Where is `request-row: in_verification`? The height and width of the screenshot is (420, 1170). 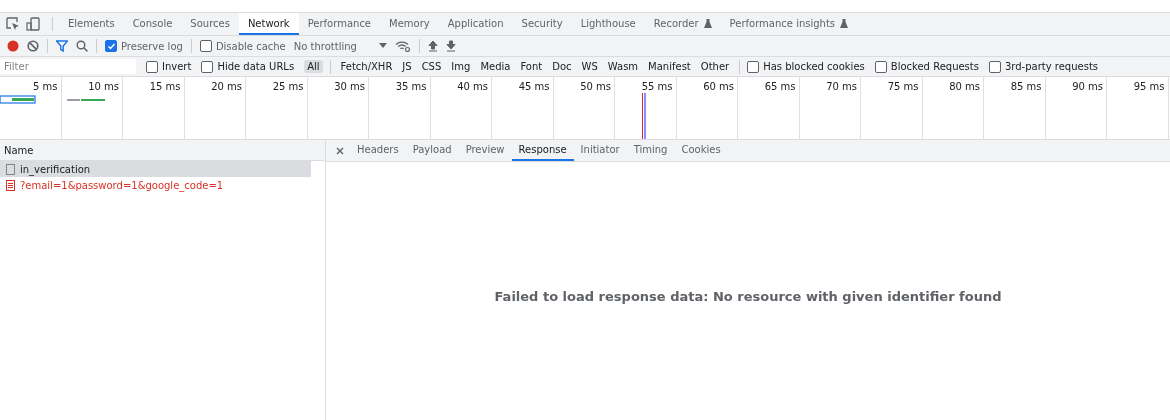 request-row: in_verification is located at coordinates (155, 169).